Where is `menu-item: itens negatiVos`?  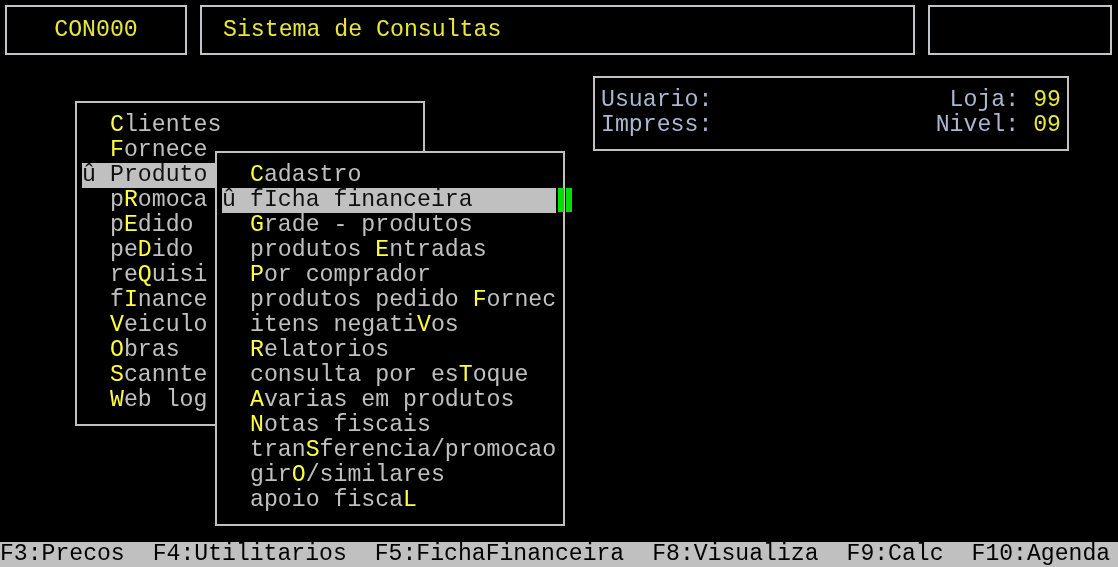
menu-item: itens negatiVos is located at coordinates (389, 325).